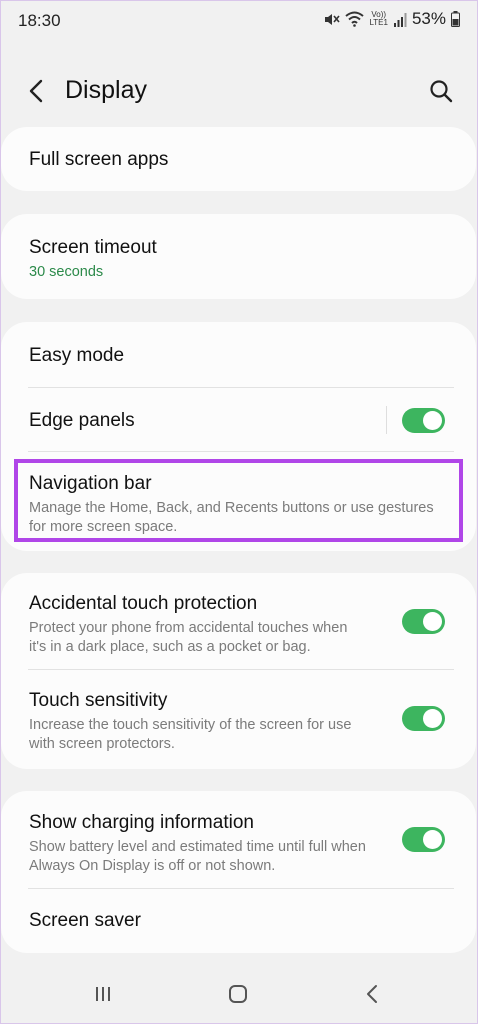 This screenshot has height=1024, width=478. Describe the element at coordinates (239, 20) in the screenshot. I see `status-bar: 18:30 Vo)) LTE1 53%` at that location.